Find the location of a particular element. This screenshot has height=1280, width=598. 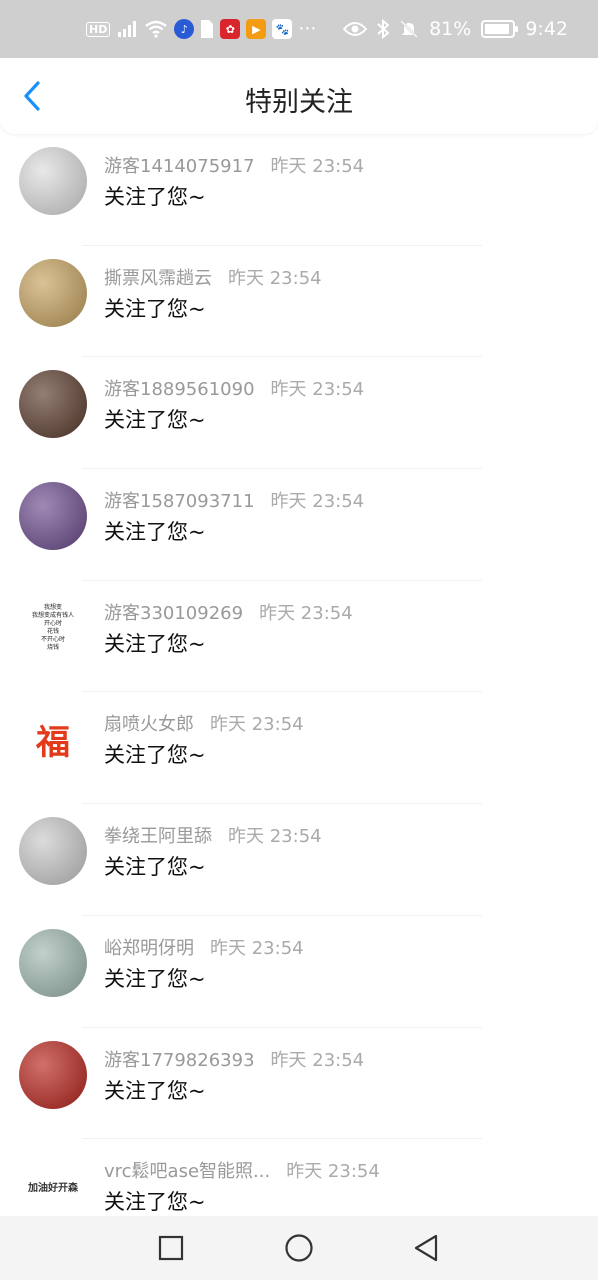

status-icons-right: 81% 9:42 is located at coordinates (455, 29).